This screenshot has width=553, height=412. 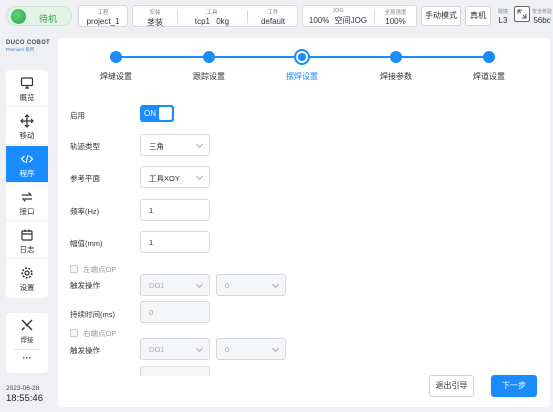 I want to click on datetime: 2023-06-28 18:55:46, so click(x=31, y=394).